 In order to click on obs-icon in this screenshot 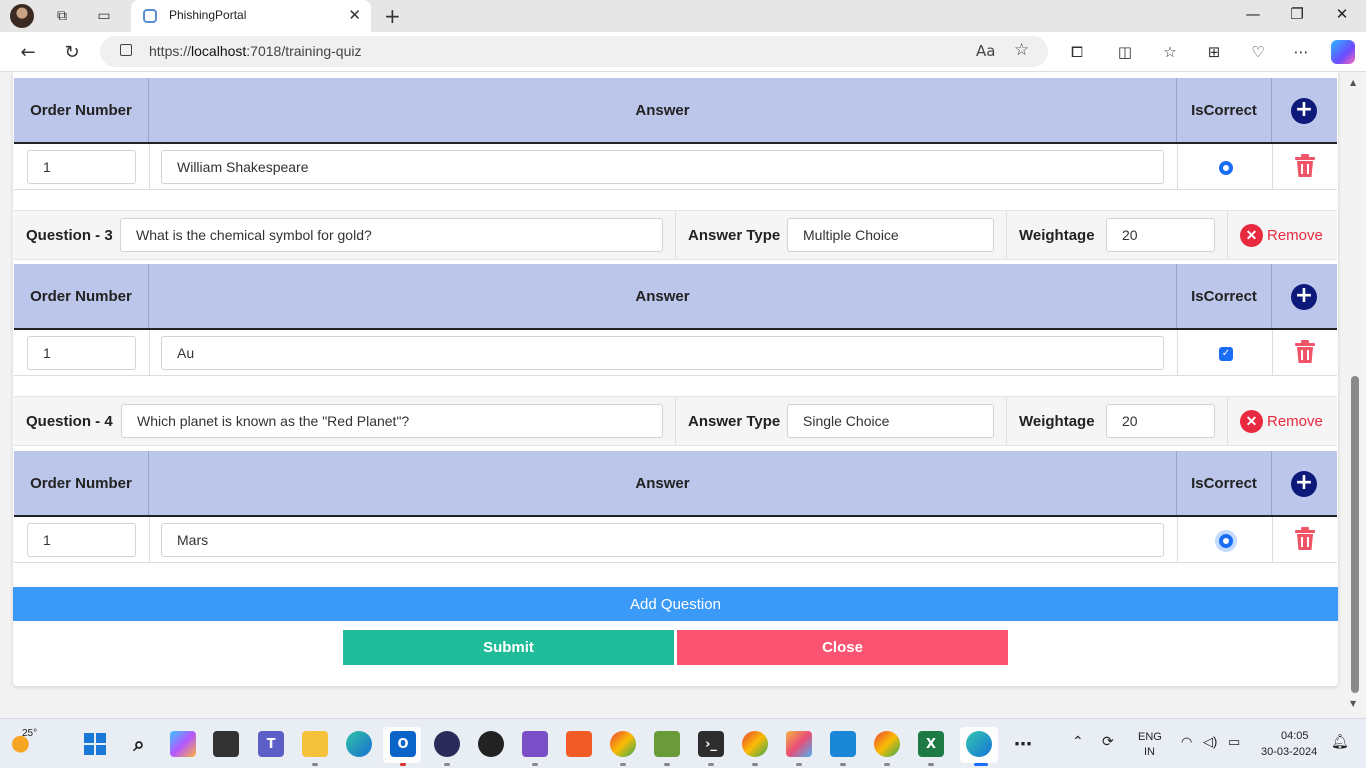, I will do `click(491, 744)`.